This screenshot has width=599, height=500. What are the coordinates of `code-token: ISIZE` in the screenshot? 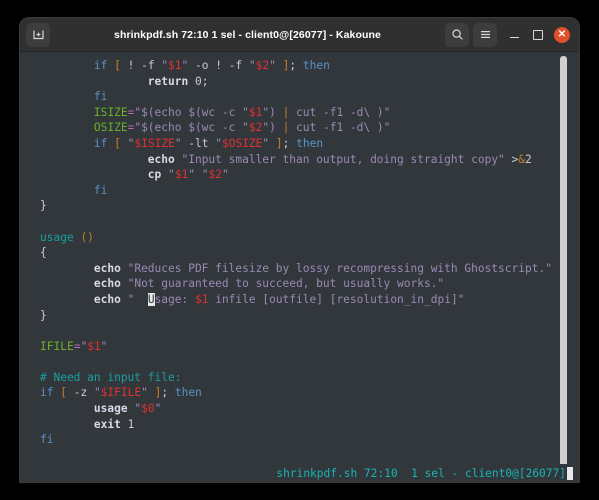 It's located at (110, 112).